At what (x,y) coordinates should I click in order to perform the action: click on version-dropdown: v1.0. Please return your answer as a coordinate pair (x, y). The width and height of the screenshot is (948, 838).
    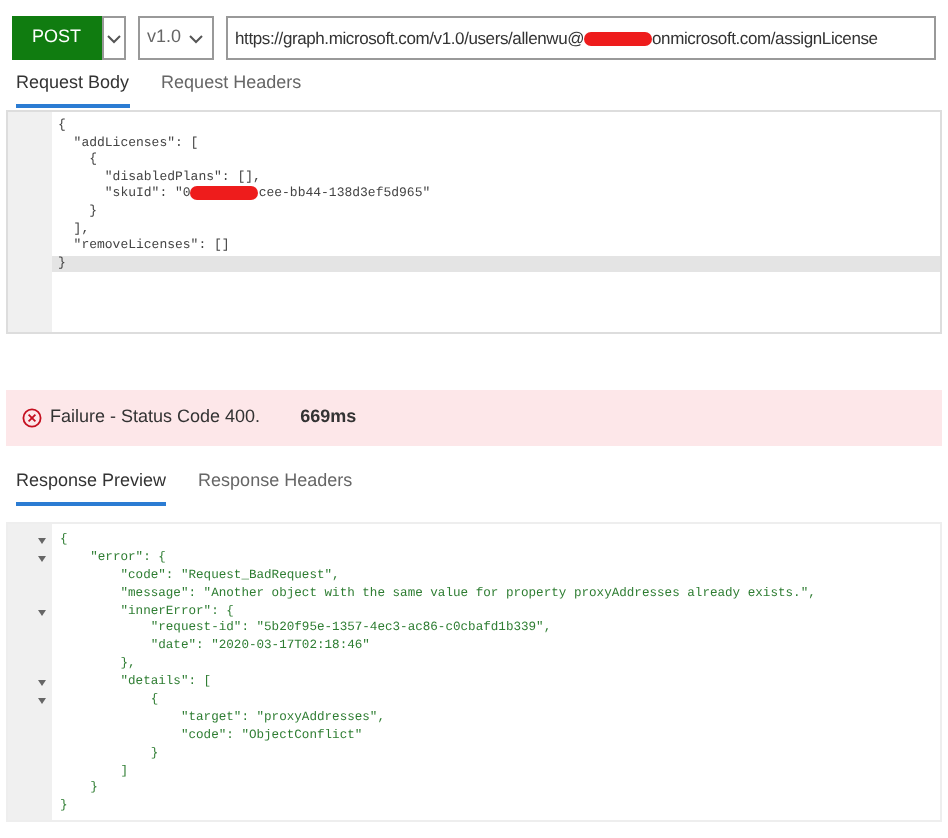
    Looking at the image, I should click on (175, 38).